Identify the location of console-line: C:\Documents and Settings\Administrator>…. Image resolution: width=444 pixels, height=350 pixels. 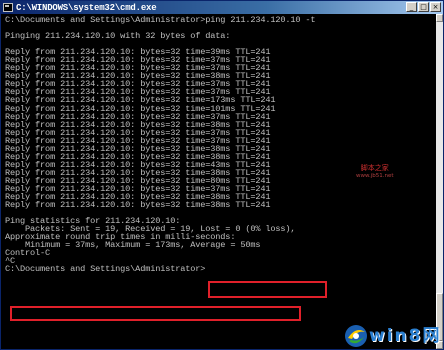
(160, 20).